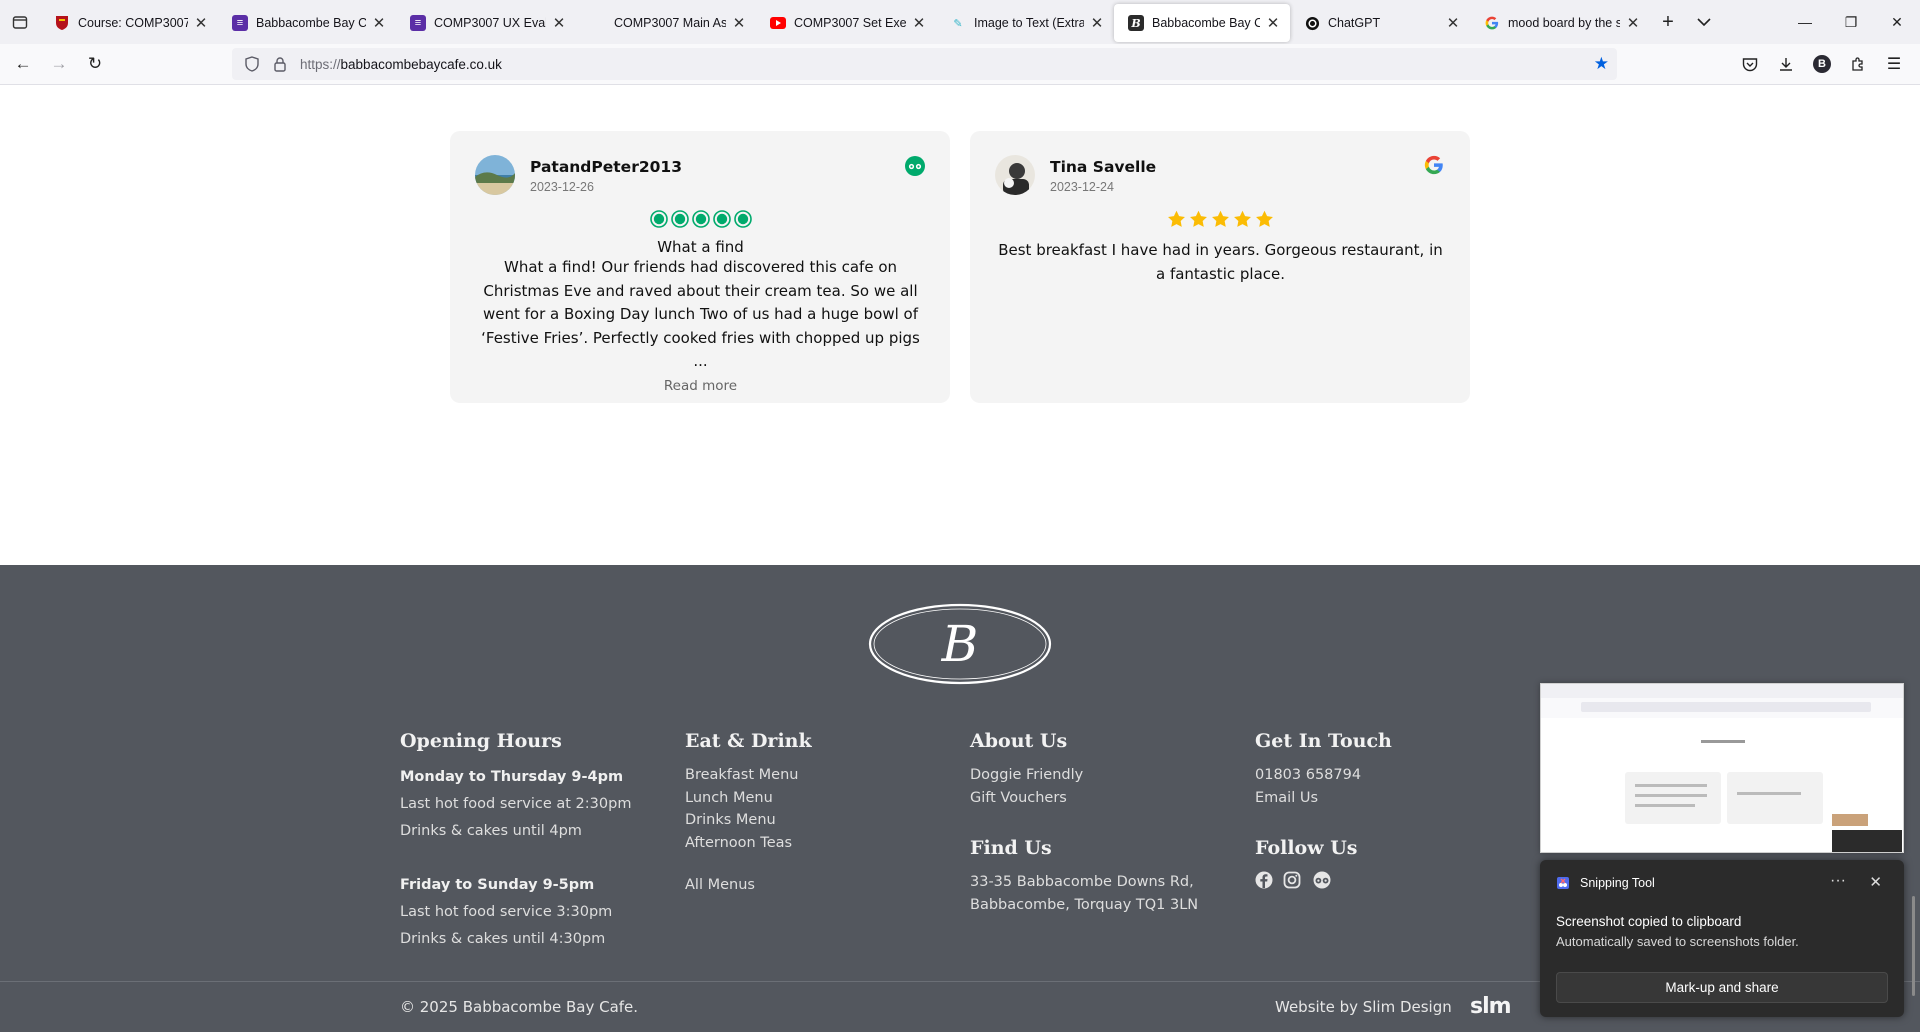  I want to click on pen-icon: ✎, so click(958, 23).